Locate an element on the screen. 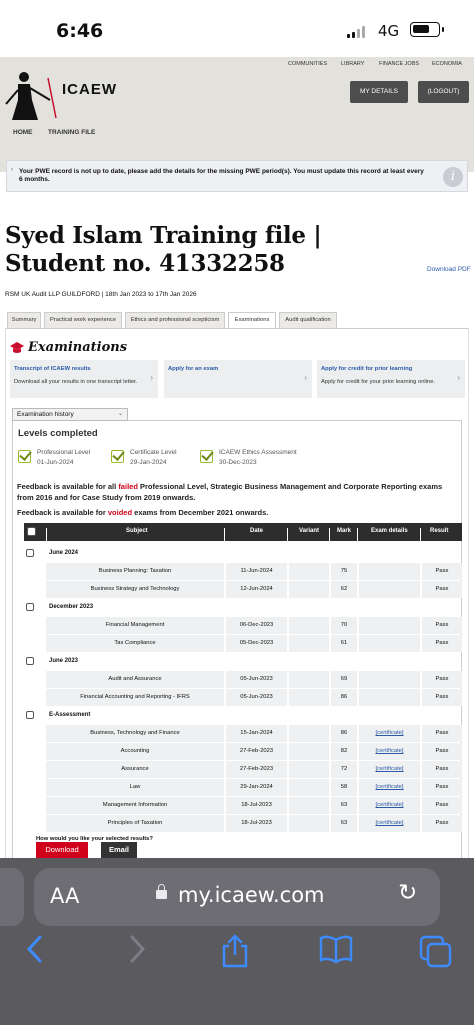  cell-subject: Assurance is located at coordinates (135, 769).